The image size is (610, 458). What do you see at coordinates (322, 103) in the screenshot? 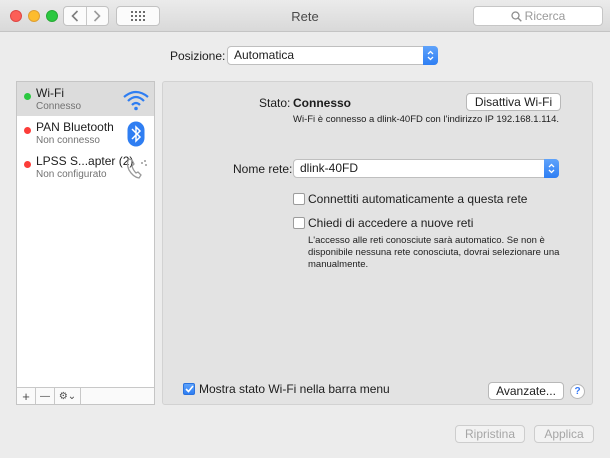
I see `status-value: Connesso` at bounding box center [322, 103].